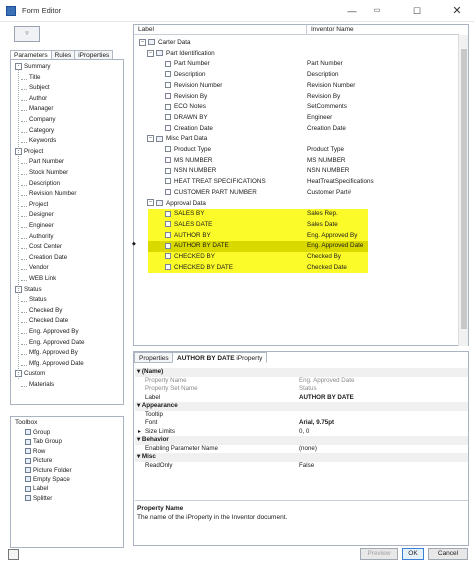 The height and width of the screenshot is (569, 474). Describe the element at coordinates (301, 457) in the screenshot. I see `property-category: ▾ Misc` at that location.